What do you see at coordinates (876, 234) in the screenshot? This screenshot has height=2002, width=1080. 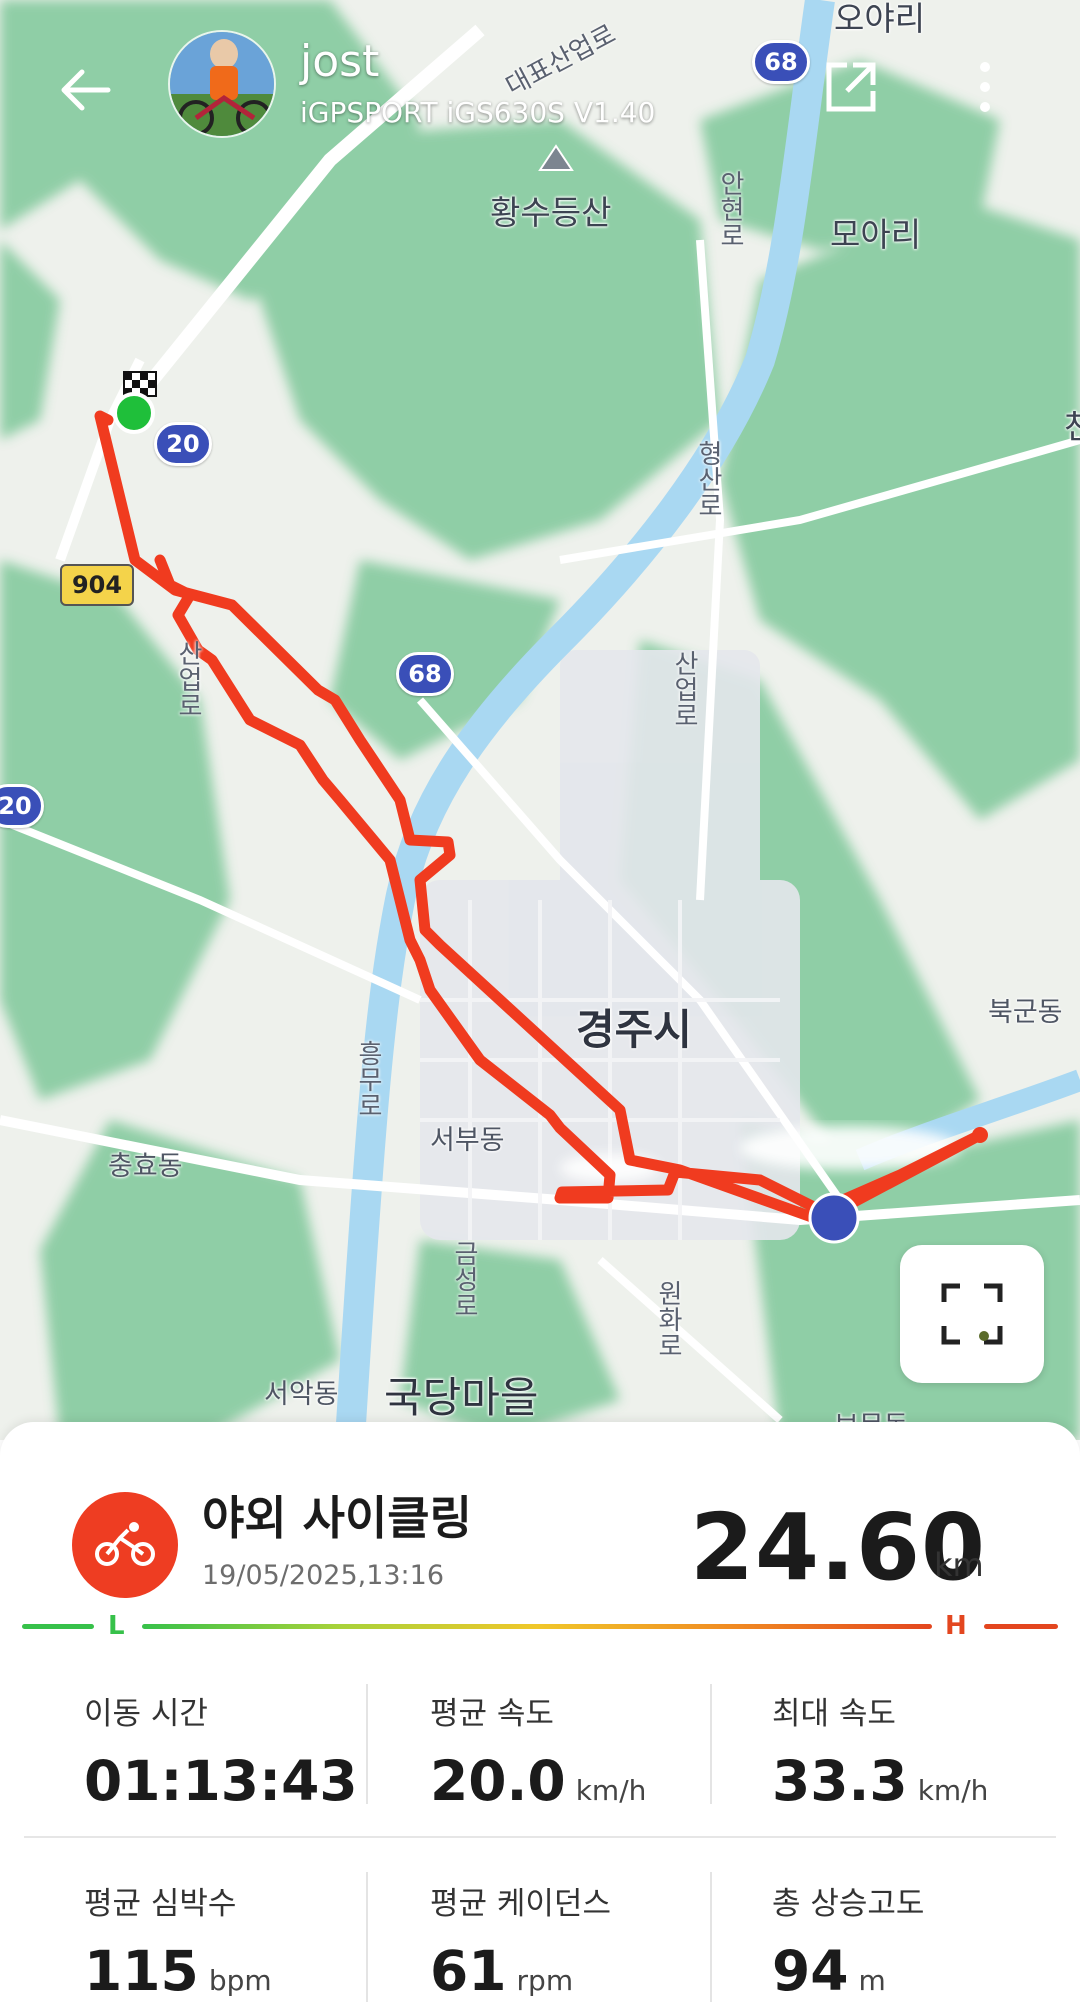 I see `place-label: 모아리` at bounding box center [876, 234].